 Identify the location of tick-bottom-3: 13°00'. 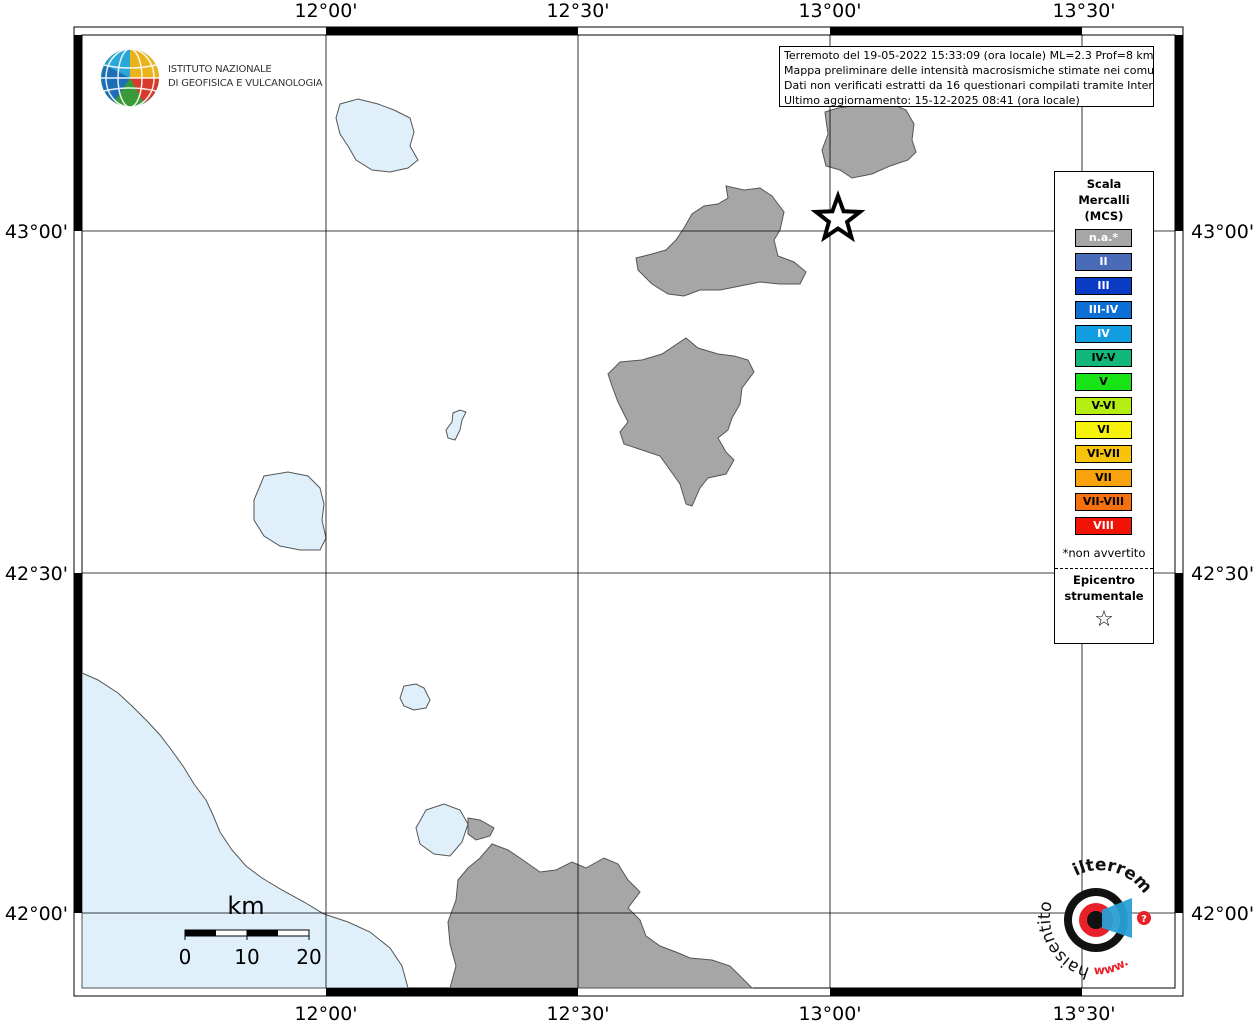
(829, 1013).